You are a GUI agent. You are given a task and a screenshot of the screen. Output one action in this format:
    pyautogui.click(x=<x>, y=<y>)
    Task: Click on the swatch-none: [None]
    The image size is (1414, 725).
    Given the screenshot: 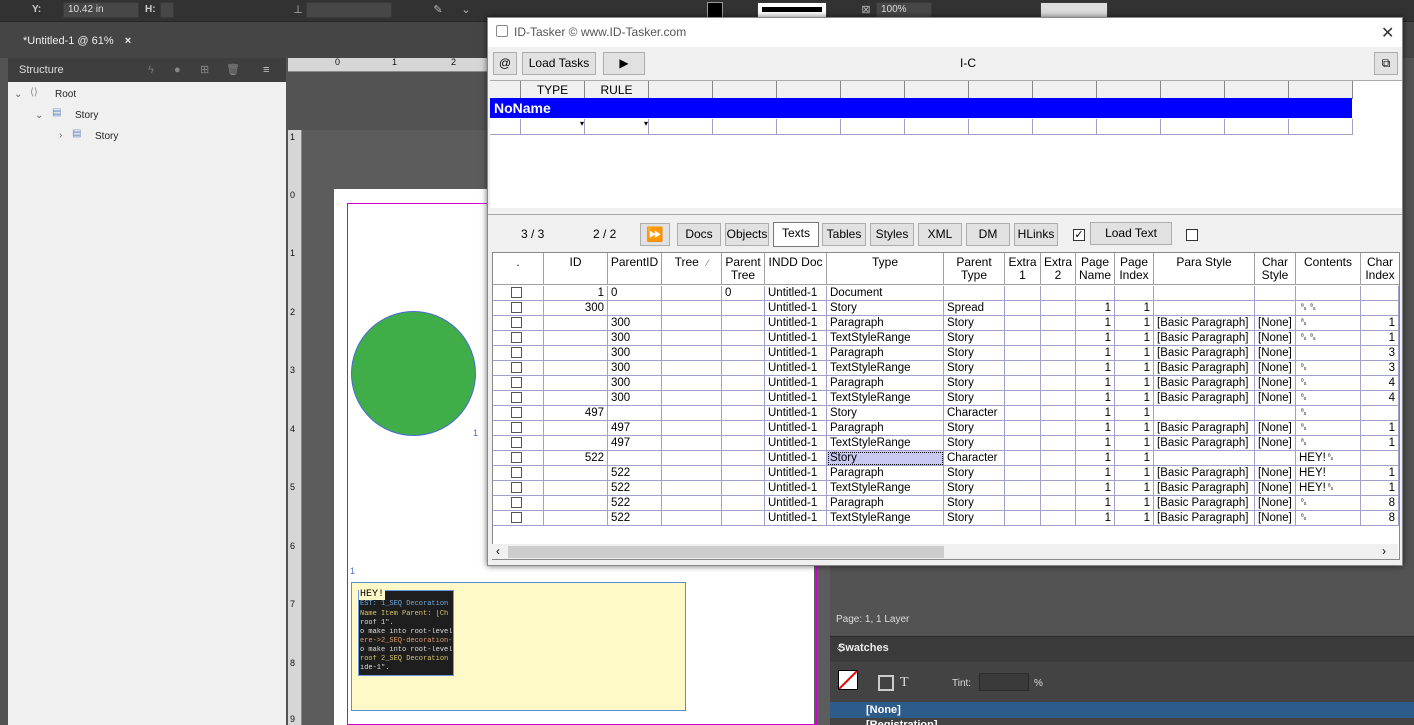 What is the action you would take?
    pyautogui.click(x=1122, y=710)
    